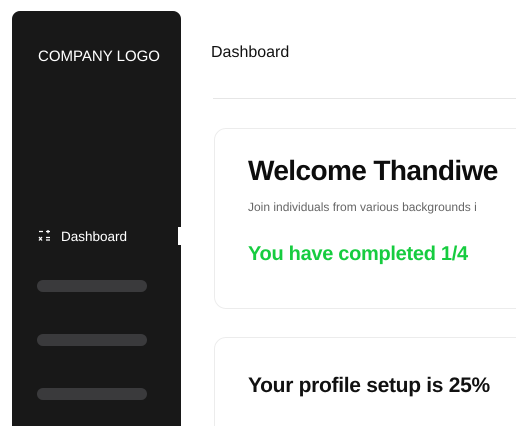  What do you see at coordinates (99, 57) in the screenshot?
I see `company-logo: COMPANY LOGO` at bounding box center [99, 57].